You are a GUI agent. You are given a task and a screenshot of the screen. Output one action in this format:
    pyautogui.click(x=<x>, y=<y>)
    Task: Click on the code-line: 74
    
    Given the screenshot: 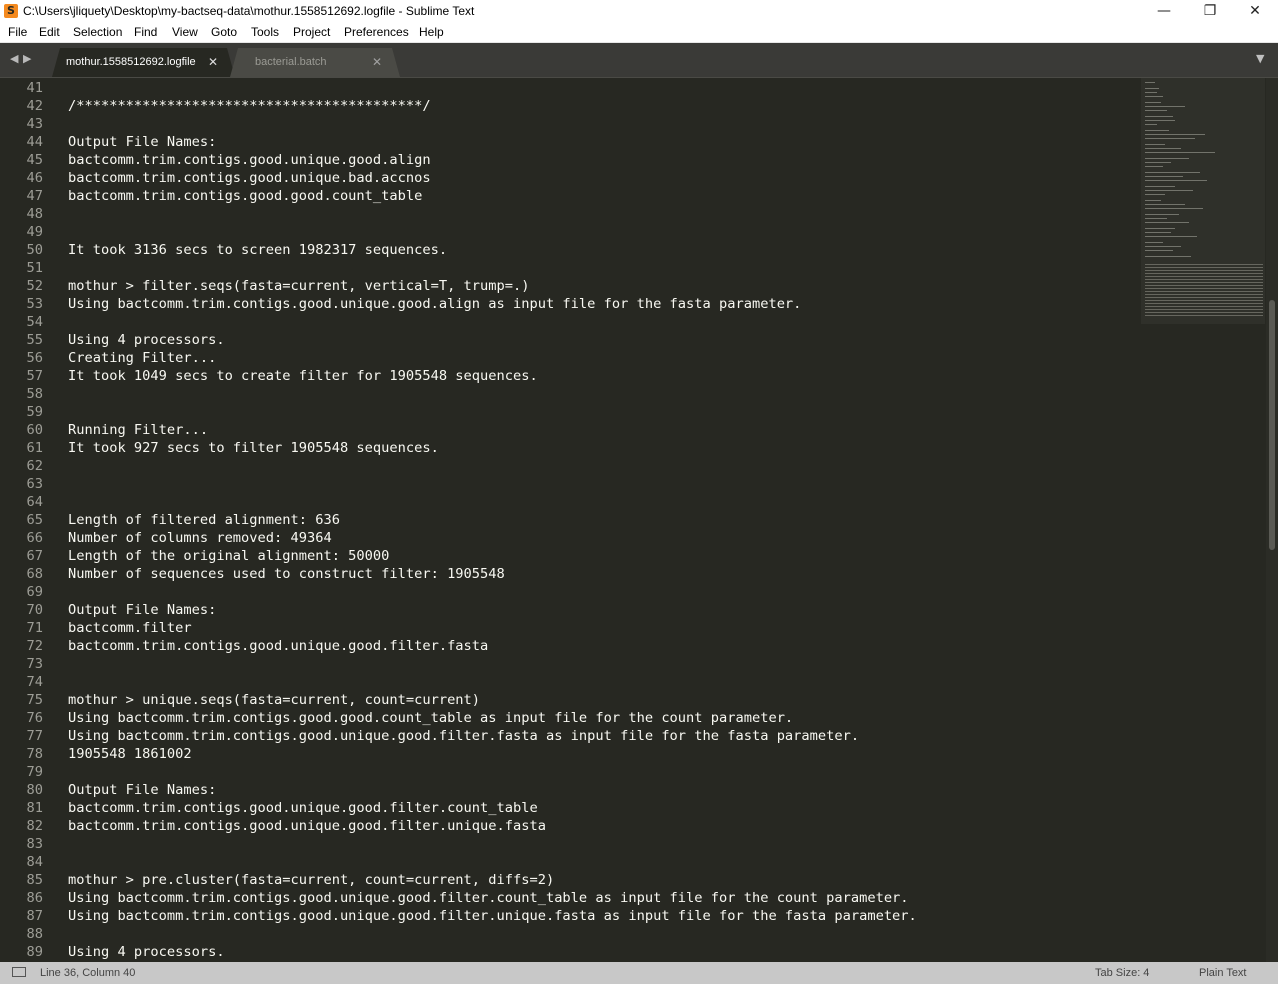 What is the action you would take?
    pyautogui.click(x=570, y=682)
    